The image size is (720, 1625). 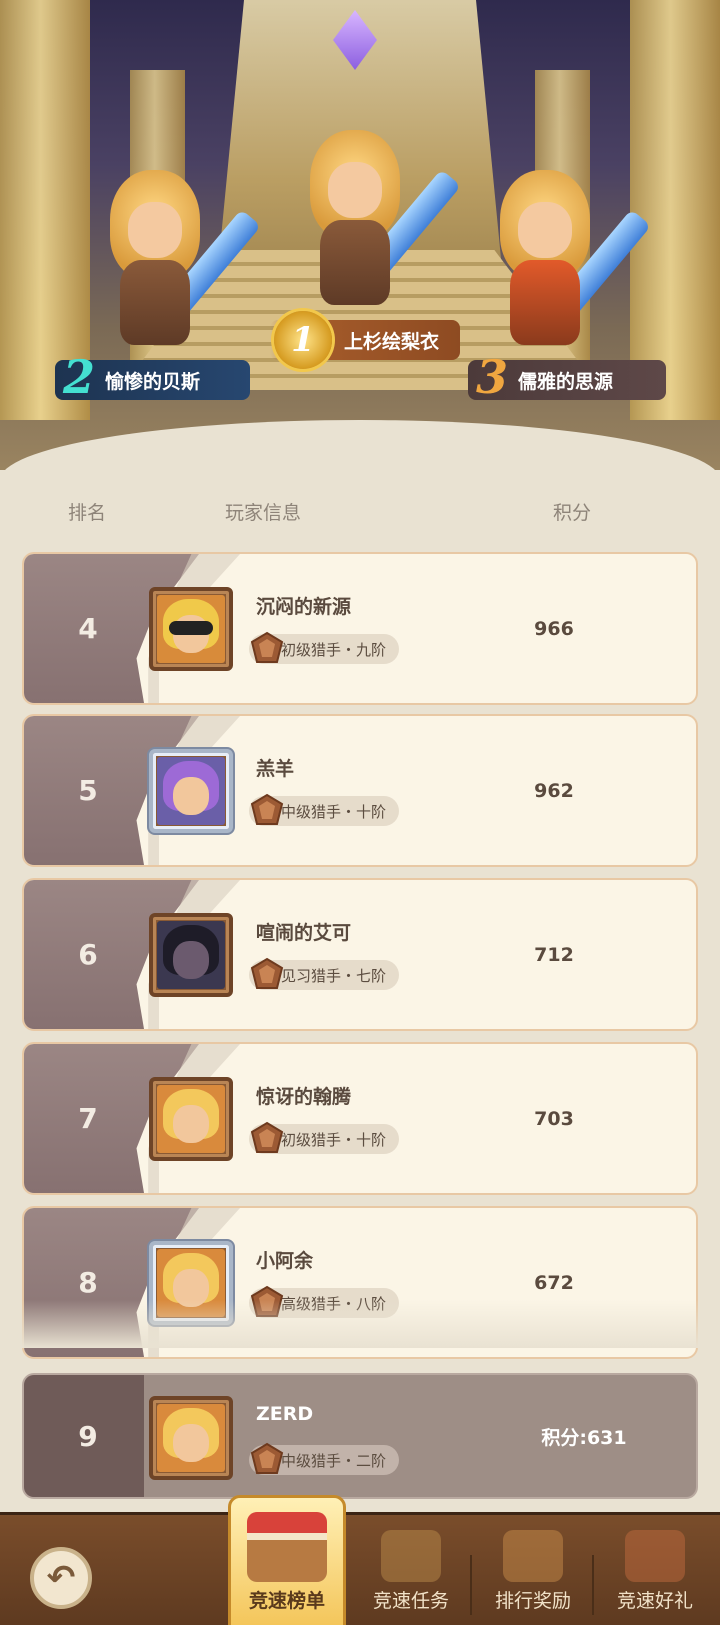 I want to click on gift-box-icon, so click(x=533, y=1556).